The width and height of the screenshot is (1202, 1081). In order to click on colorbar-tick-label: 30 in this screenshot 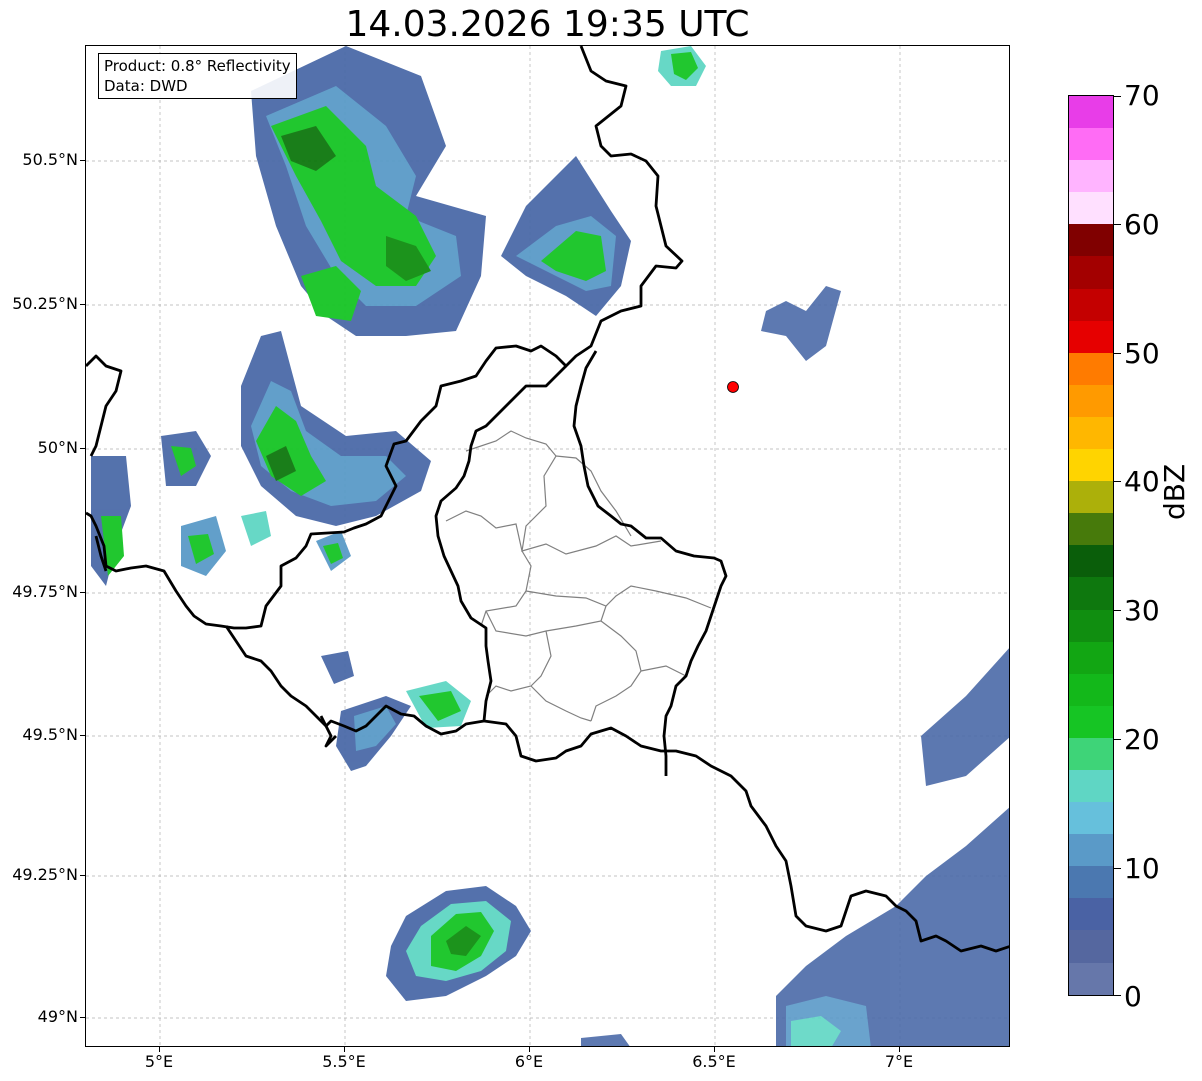, I will do `click(1142, 610)`.